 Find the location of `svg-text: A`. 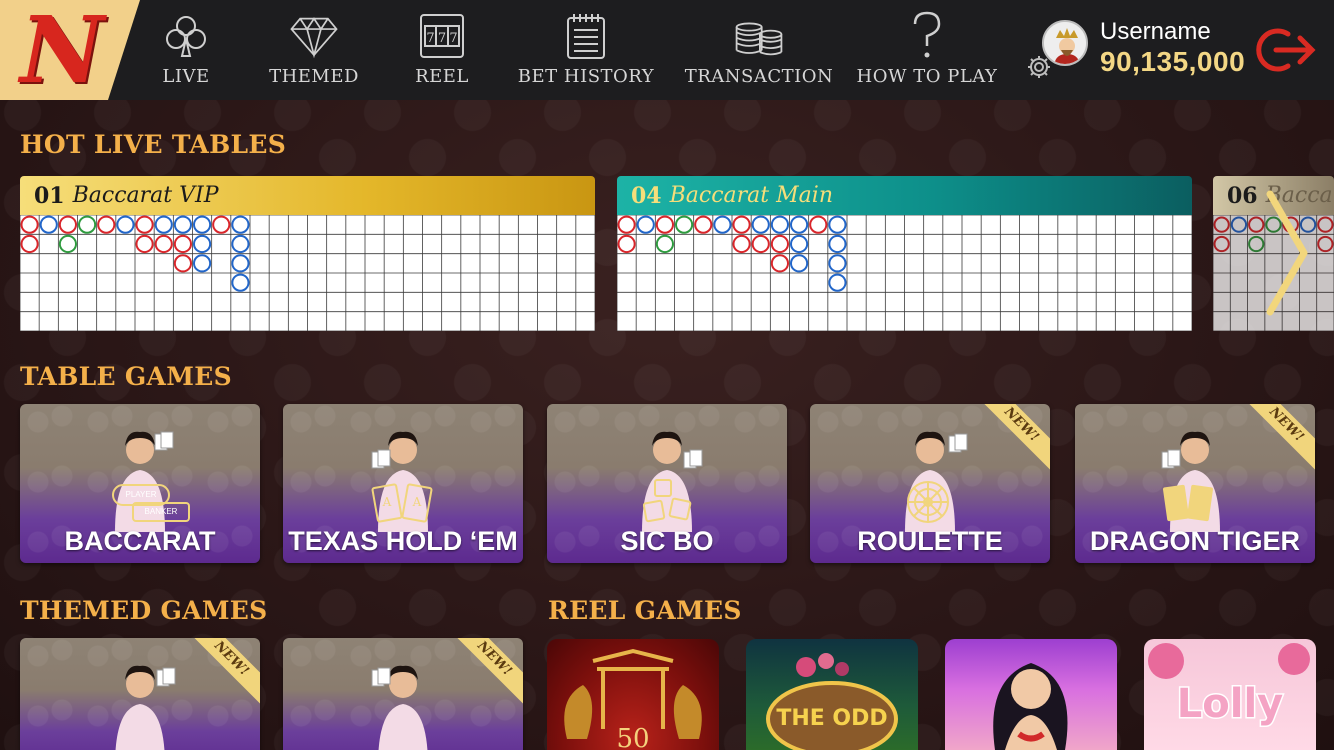

svg-text: A is located at coordinates (387, 502).